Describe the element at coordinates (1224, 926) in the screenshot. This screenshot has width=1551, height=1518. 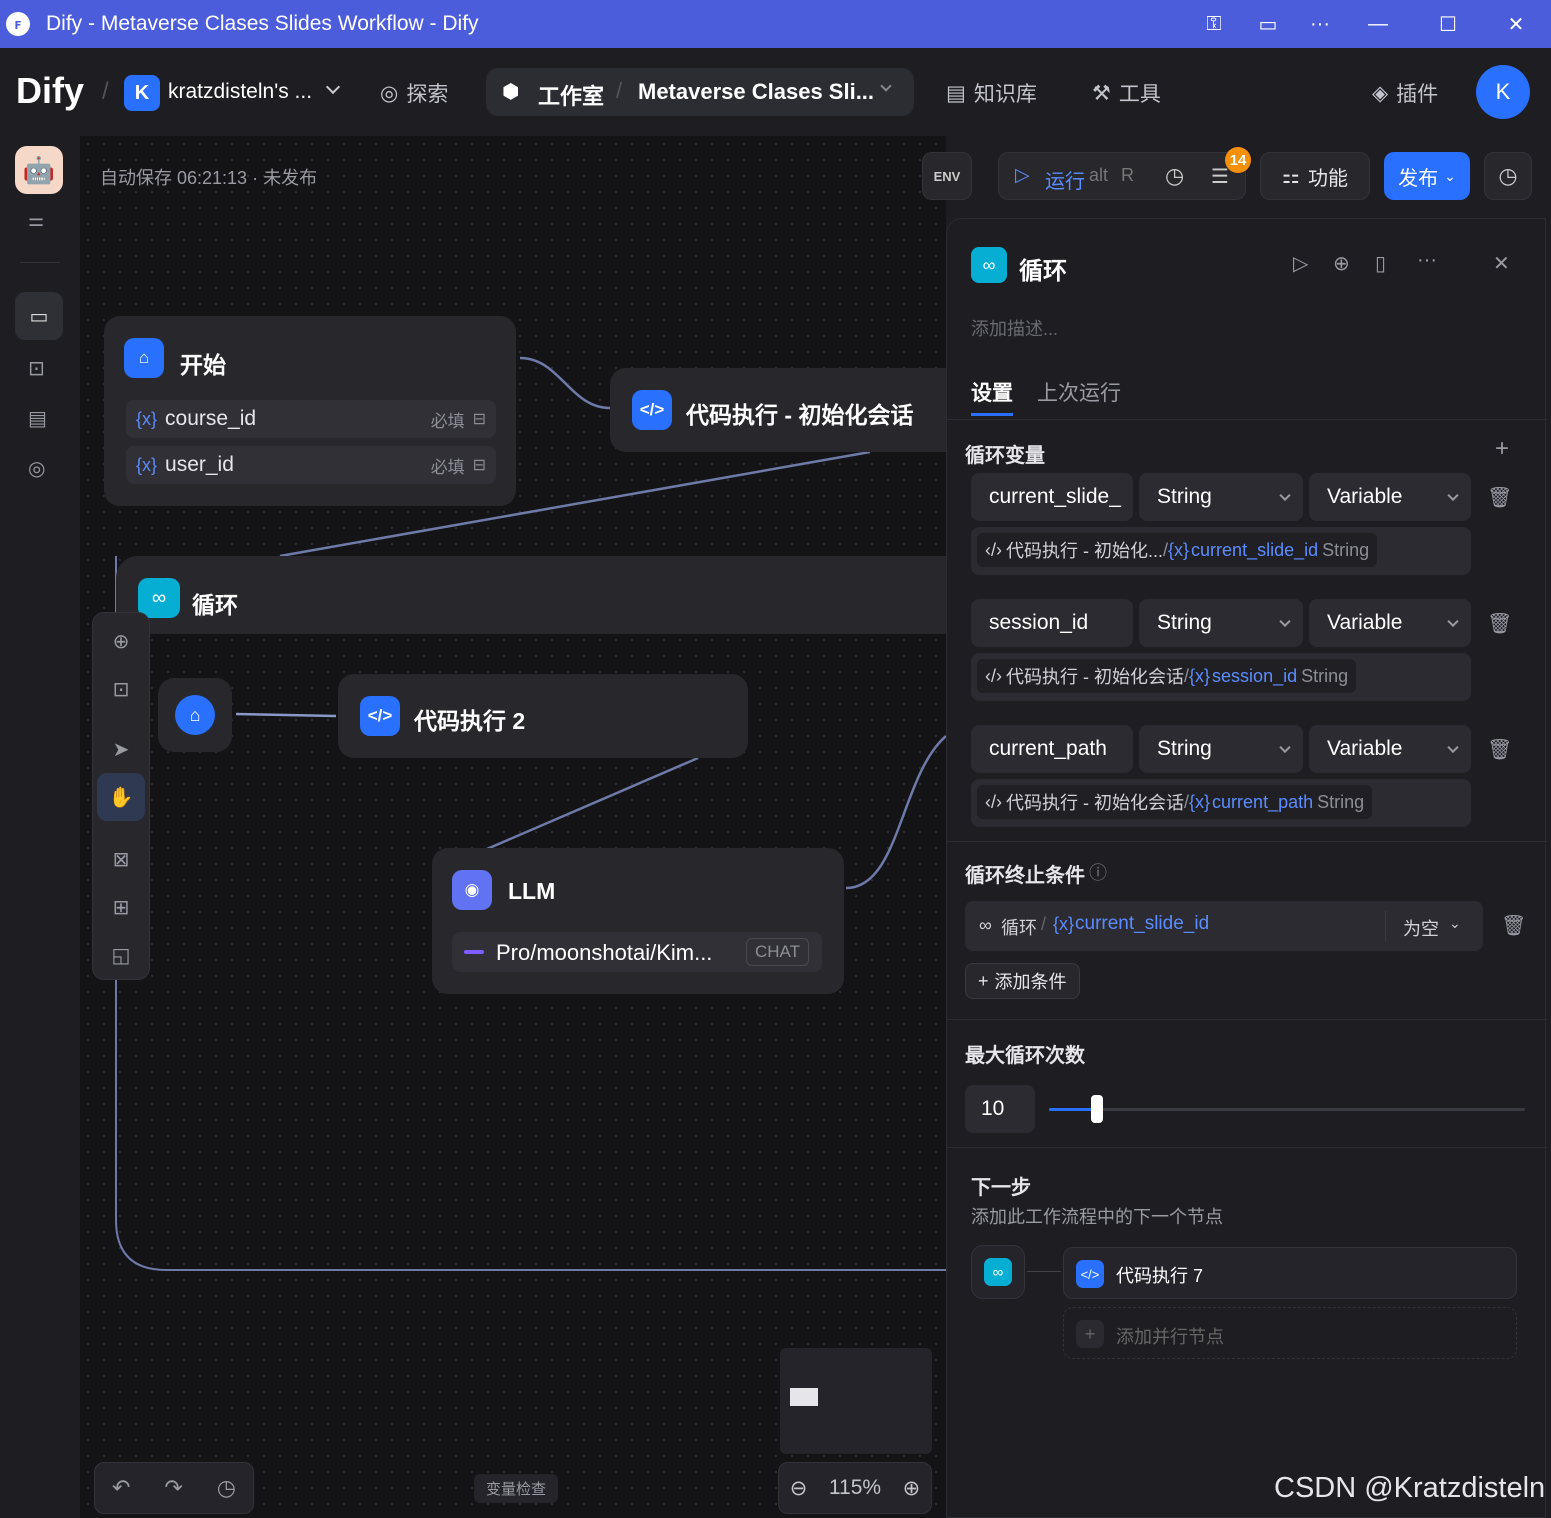
I see `condition-row: ∞ 循环 / {x} current_slide_id 为空 ⌄` at that location.